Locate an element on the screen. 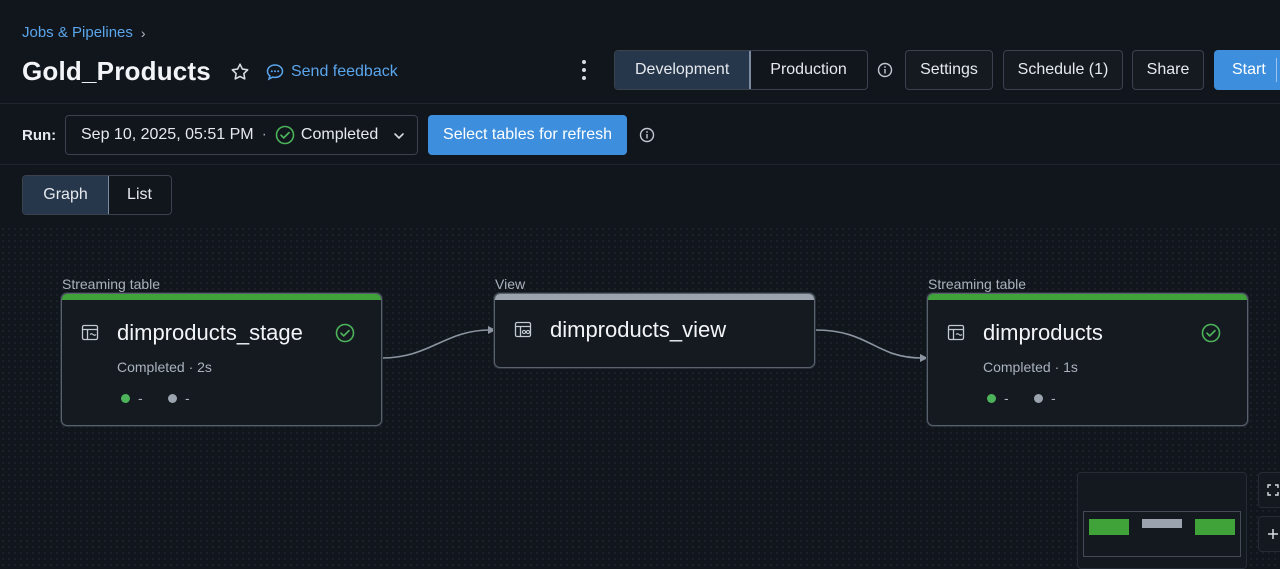 The width and height of the screenshot is (1280, 569). mode-toggle: Development Production is located at coordinates (741, 70).